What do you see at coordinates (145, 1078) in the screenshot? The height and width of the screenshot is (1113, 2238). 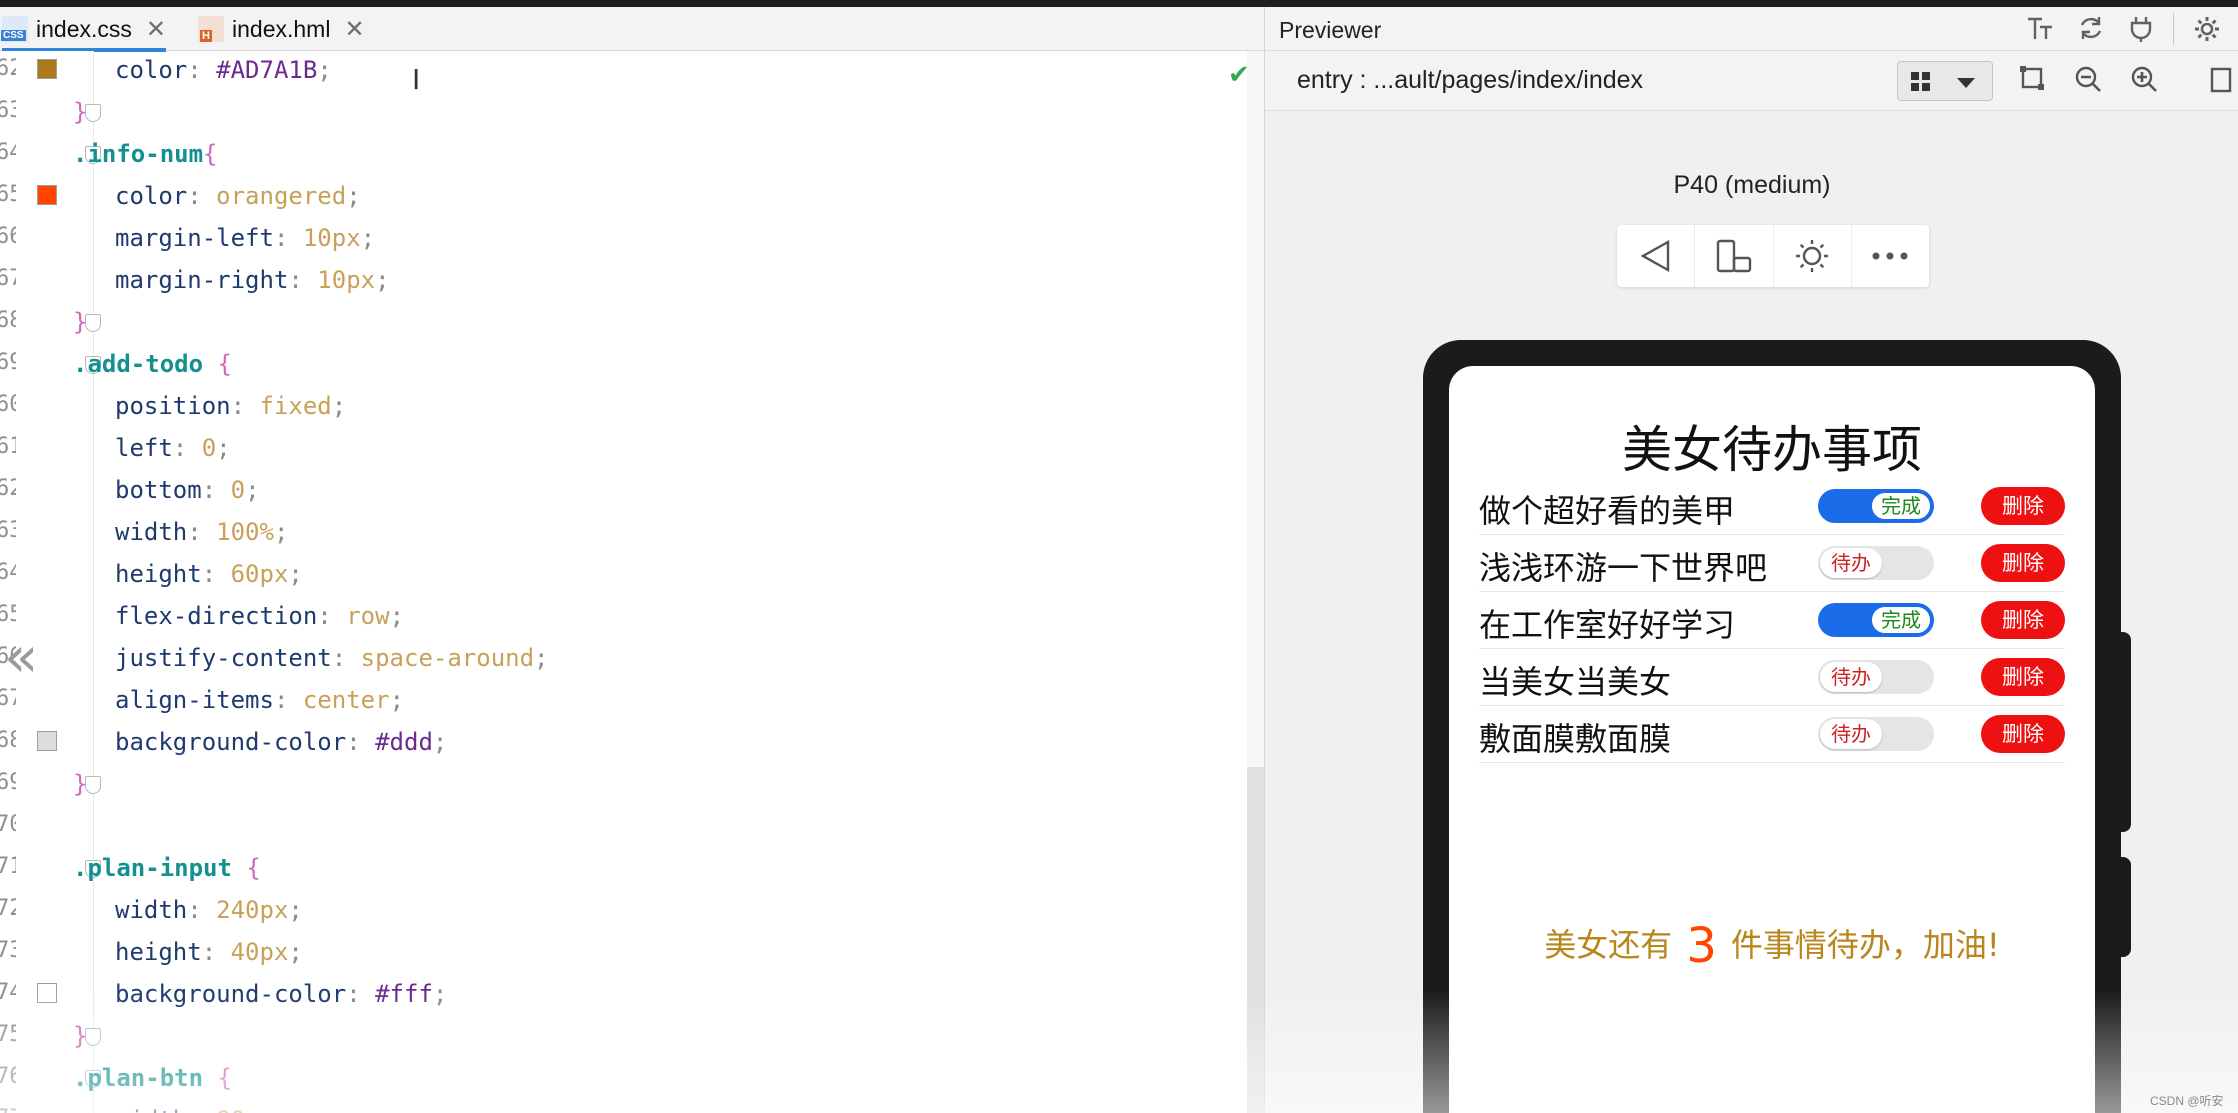 I see `code-token: .plan-btn` at bounding box center [145, 1078].